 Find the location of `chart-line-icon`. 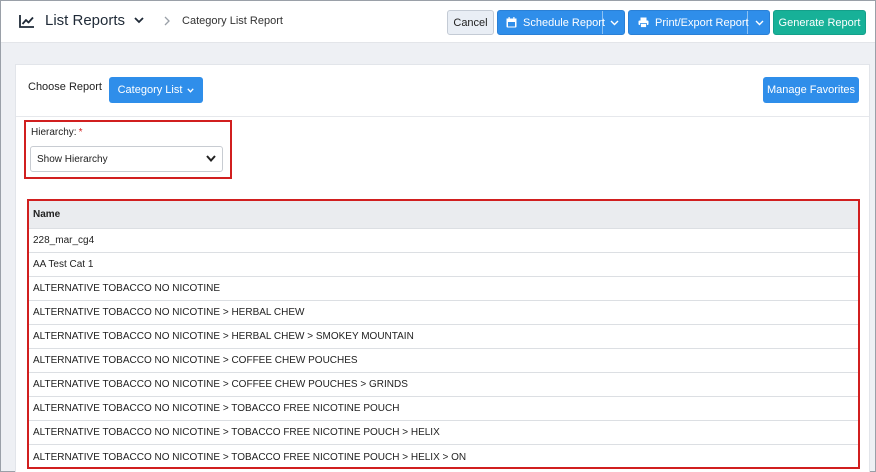

chart-line-icon is located at coordinates (26, 21).